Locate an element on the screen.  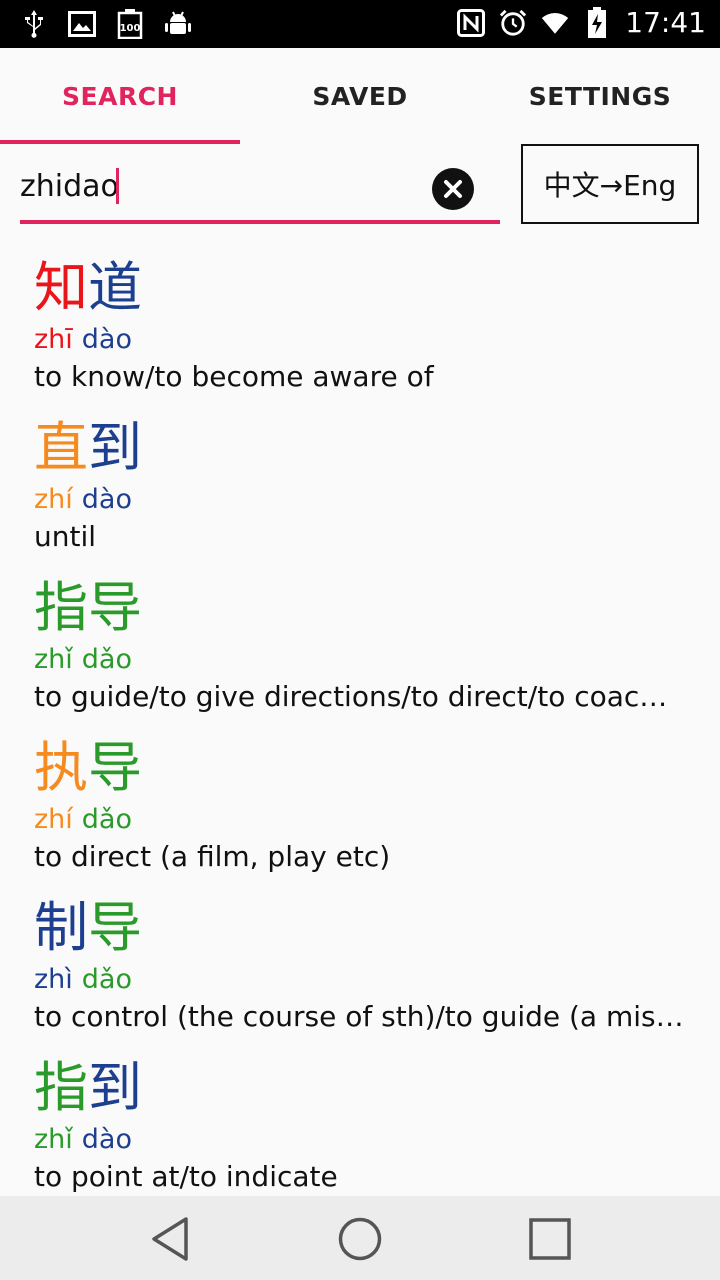
definition: to point at/to indicate is located at coordinates (186, 1176).